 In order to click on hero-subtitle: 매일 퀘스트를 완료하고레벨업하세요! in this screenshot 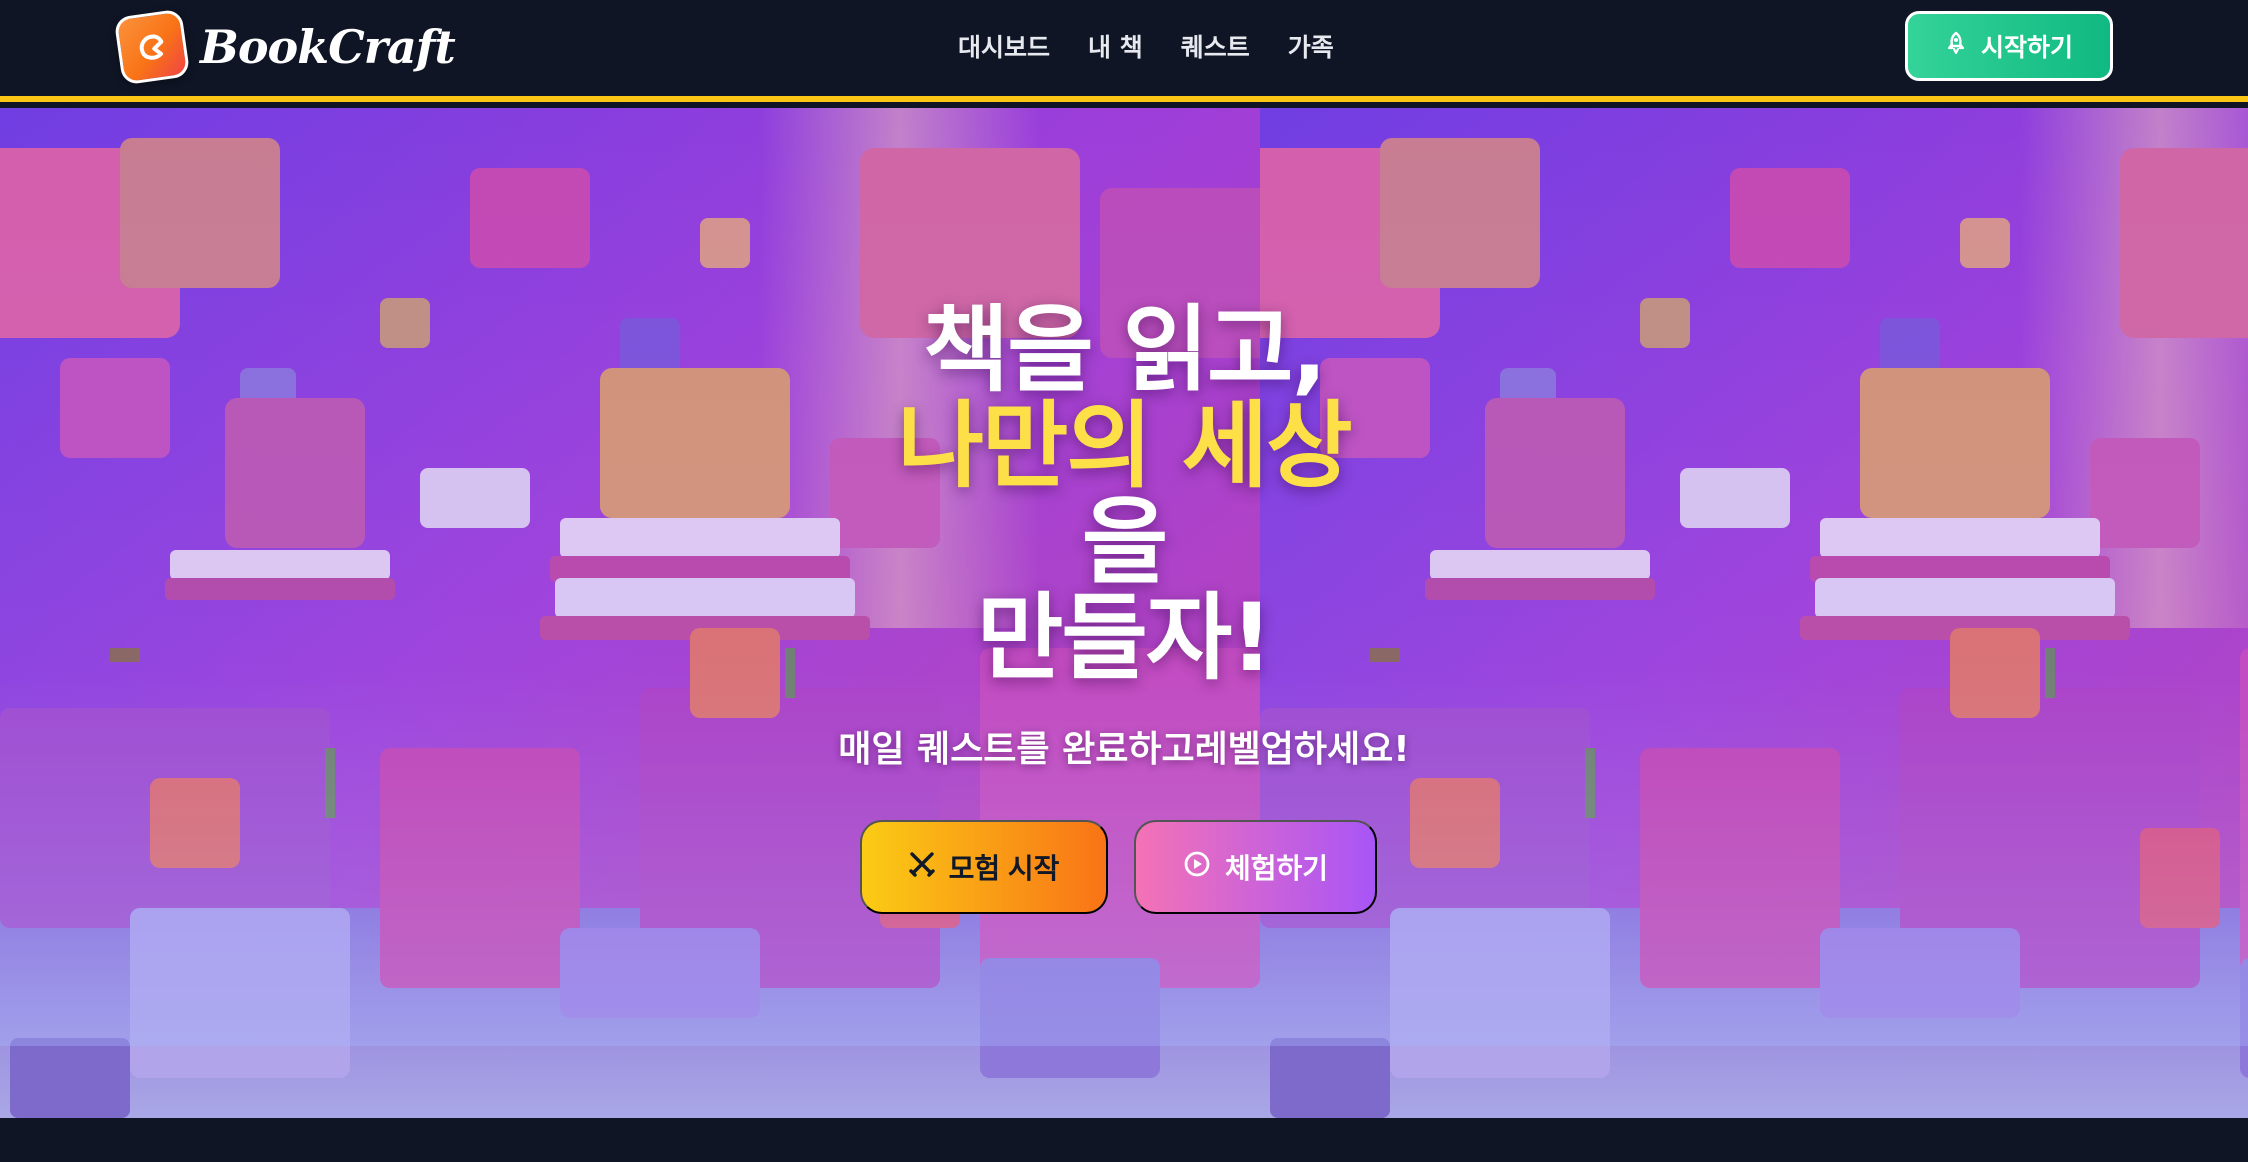, I will do `click(1124, 749)`.